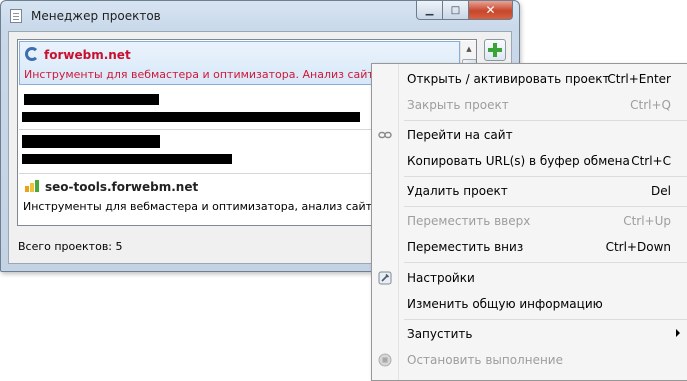 This screenshot has height=381, width=687. What do you see at coordinates (32, 54) in the screenshot?
I see `swirl-logo-icon` at bounding box center [32, 54].